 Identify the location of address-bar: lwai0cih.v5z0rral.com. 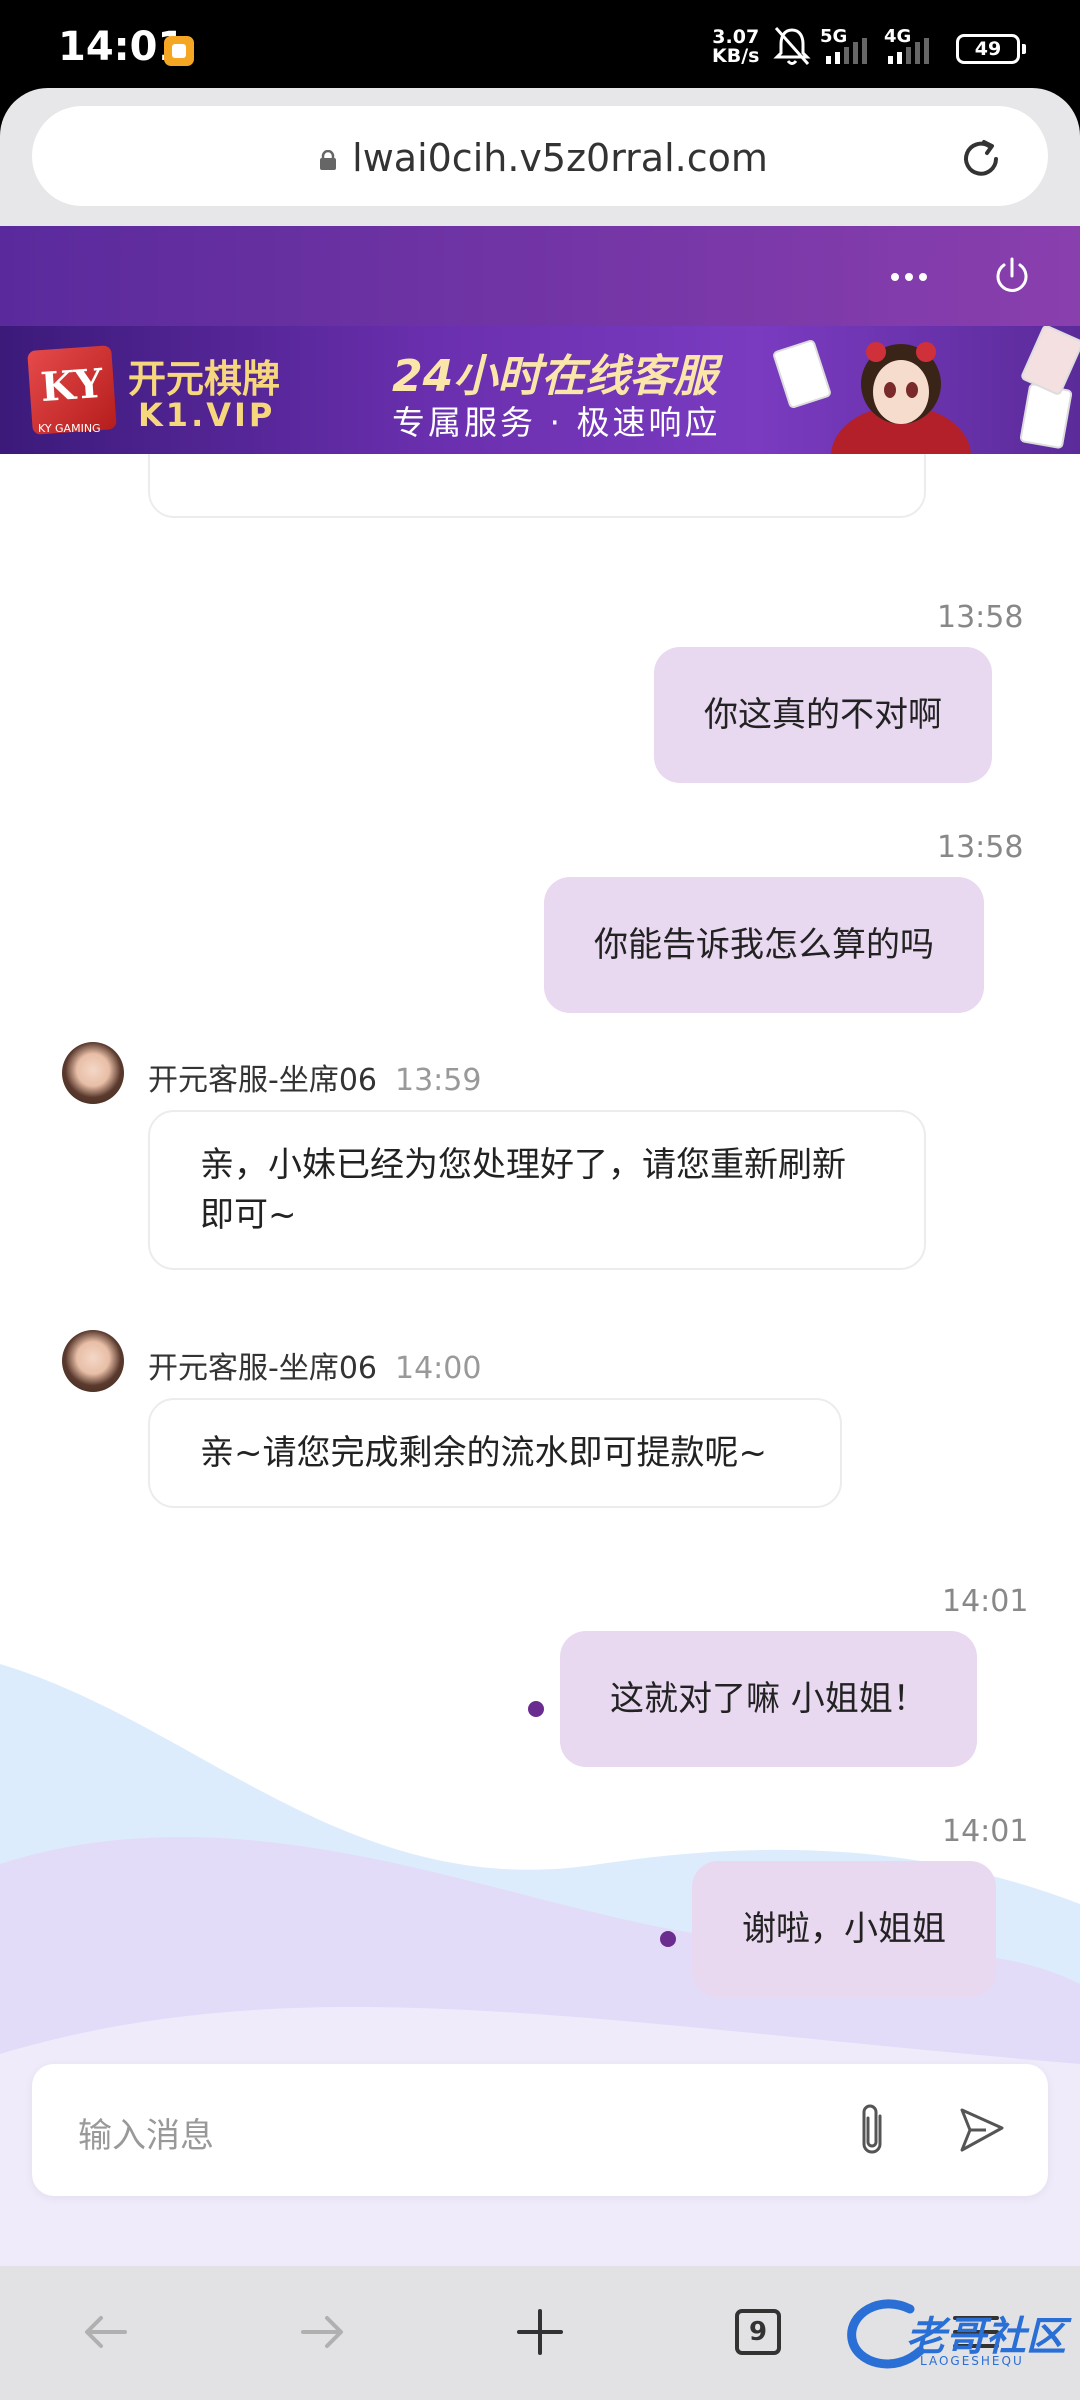
(540, 156).